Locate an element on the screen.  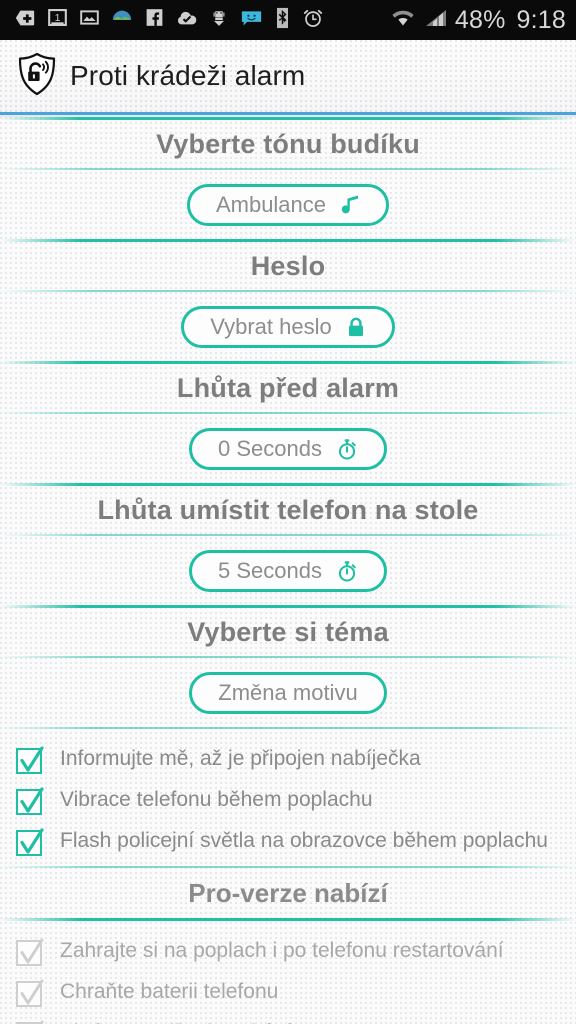
status-bar-system-icons: 48% 9:18 is located at coordinates (477, 20).